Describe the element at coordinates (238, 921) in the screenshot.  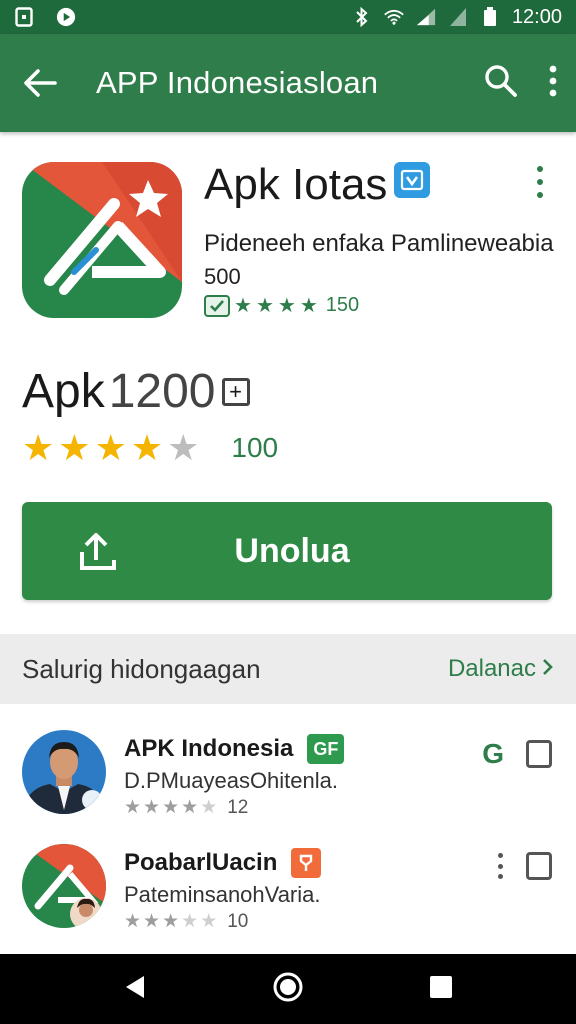
I see `list-item-rating-count: 10` at that location.